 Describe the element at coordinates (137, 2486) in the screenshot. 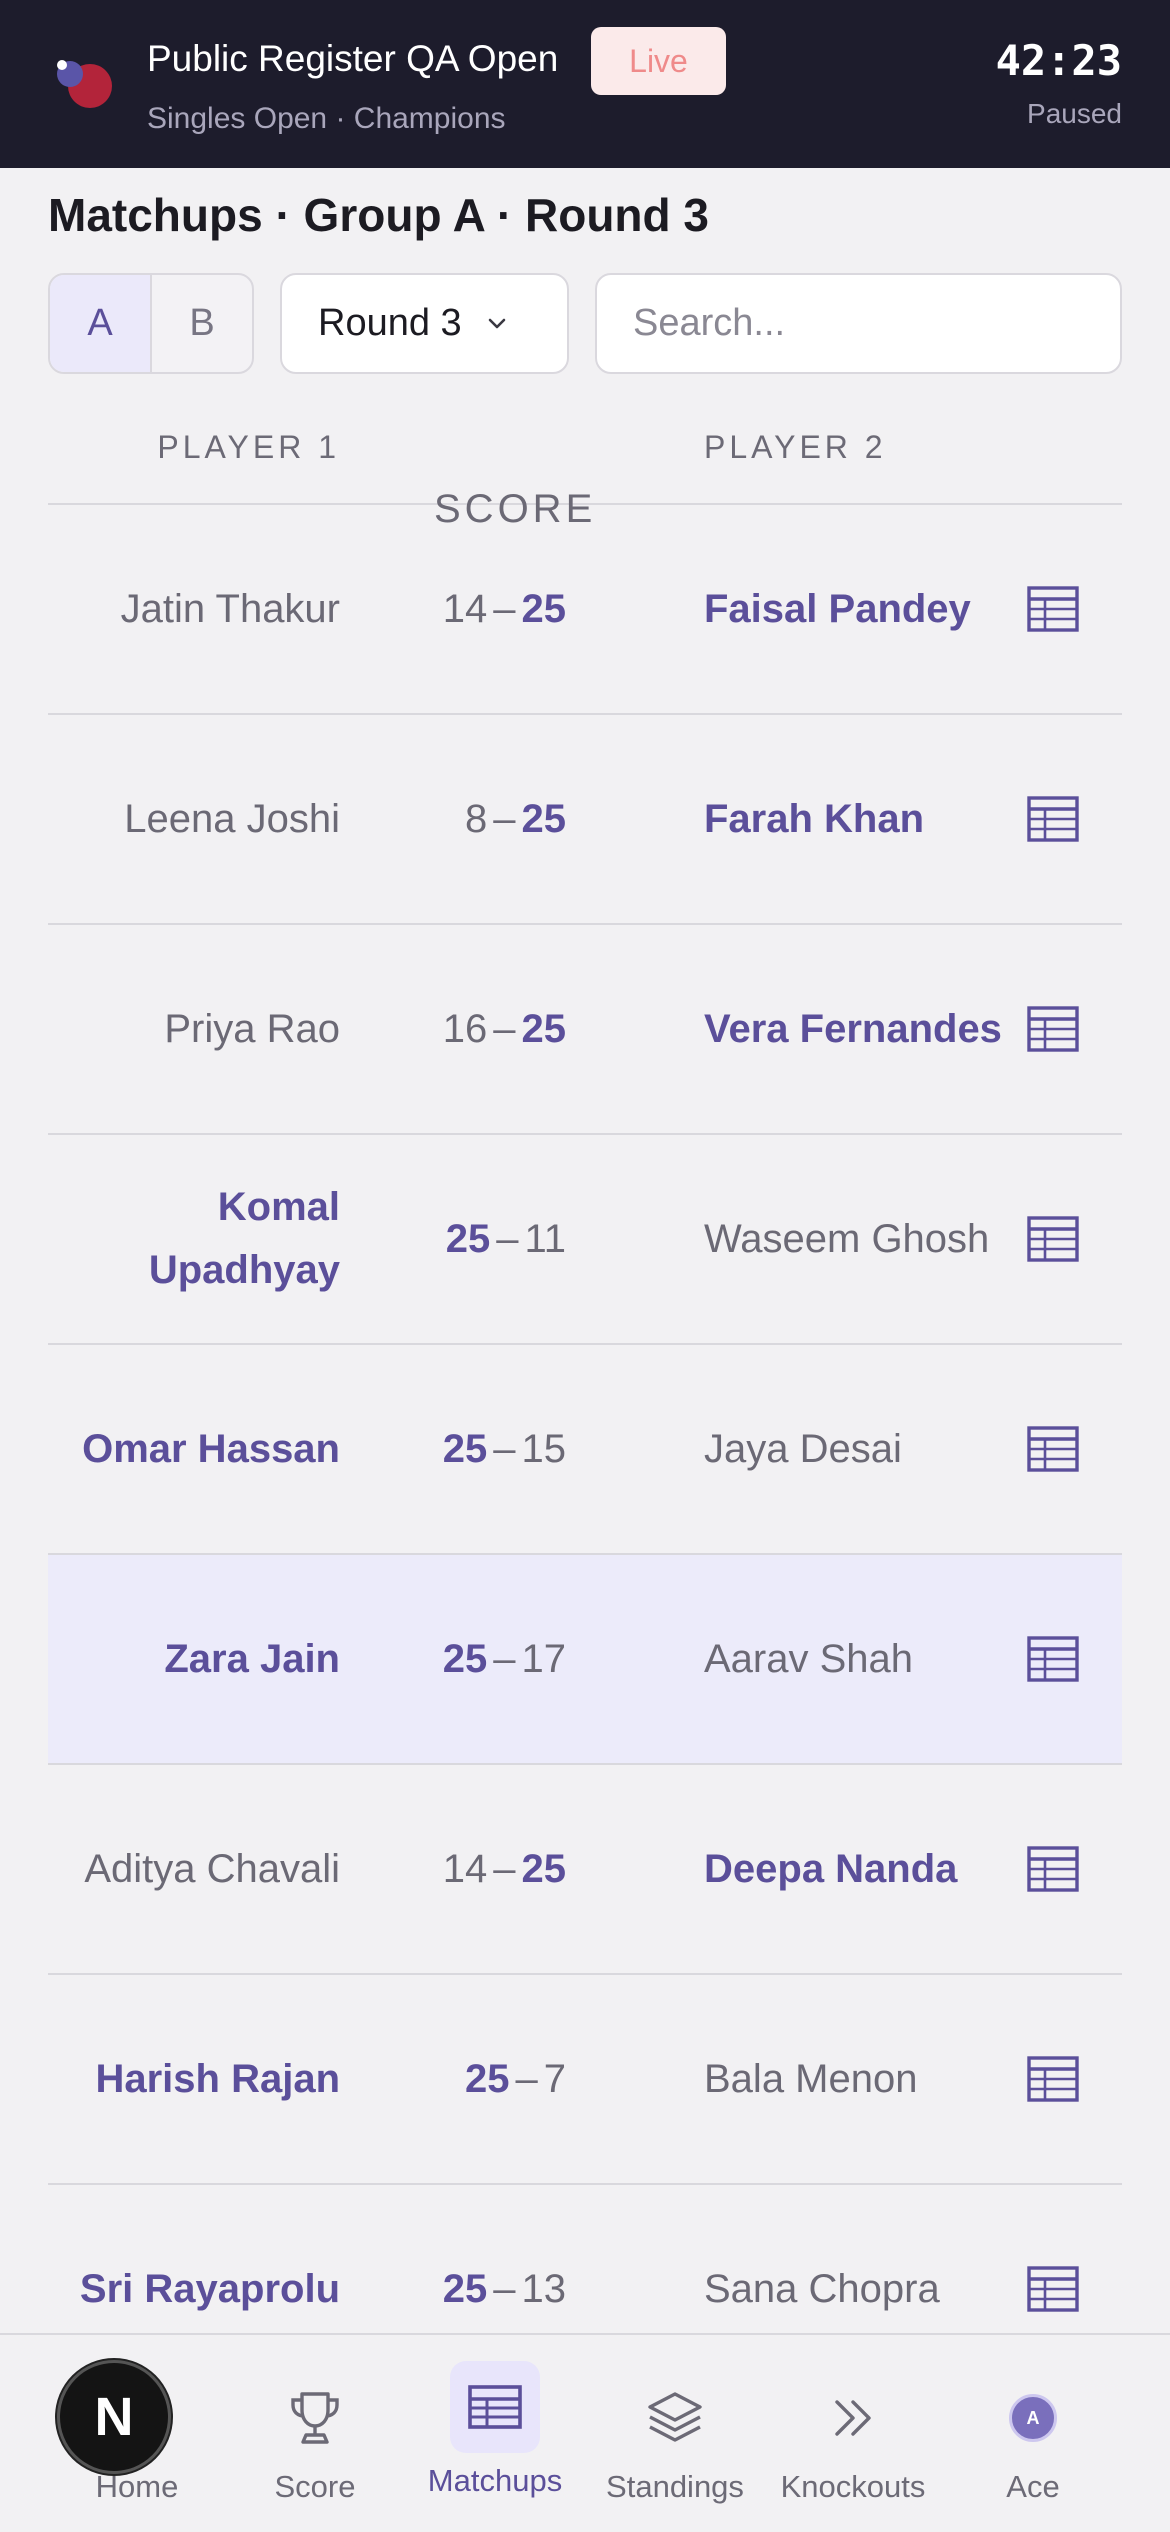

I see `nav-label: Home` at that location.